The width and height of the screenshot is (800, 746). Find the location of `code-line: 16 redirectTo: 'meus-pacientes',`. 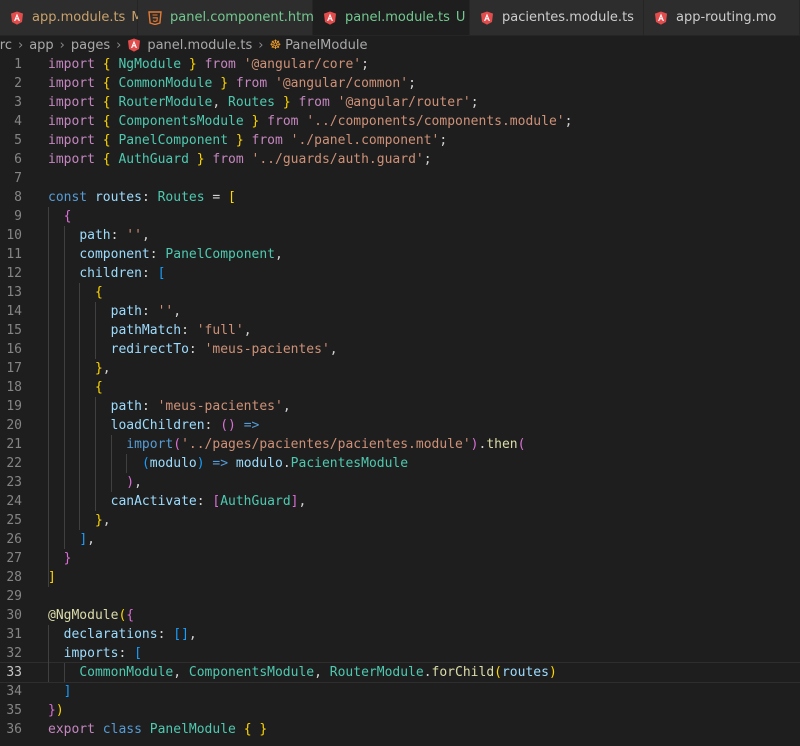

code-line: 16 redirectTo: 'meus-pacientes', is located at coordinates (400, 349).